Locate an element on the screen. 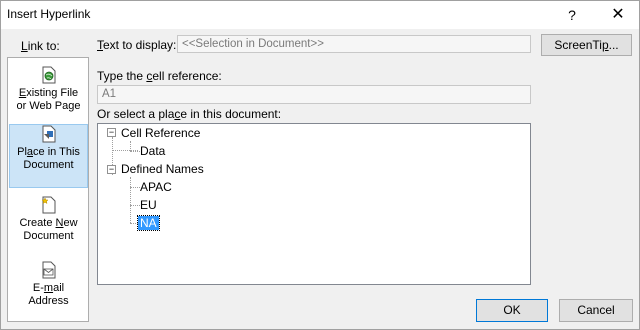 The width and height of the screenshot is (640, 330). place-doc-icon is located at coordinates (48, 134).